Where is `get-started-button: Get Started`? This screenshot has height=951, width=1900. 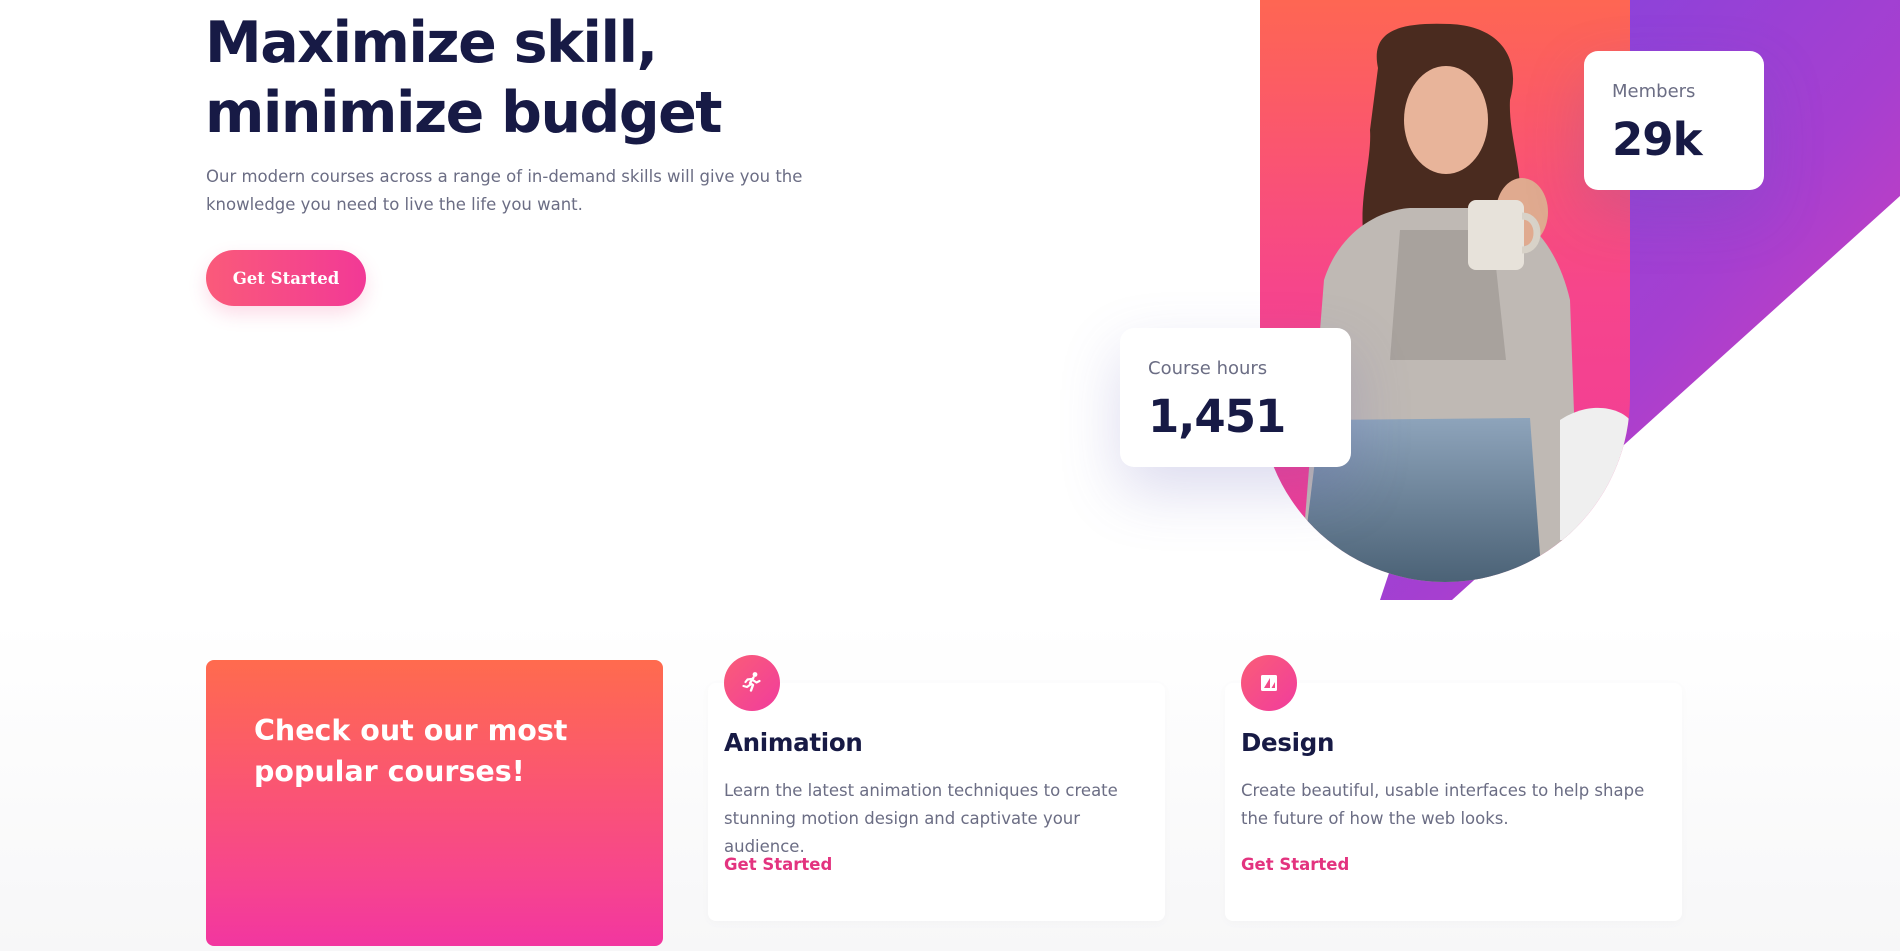
get-started-button: Get Started is located at coordinates (286, 278).